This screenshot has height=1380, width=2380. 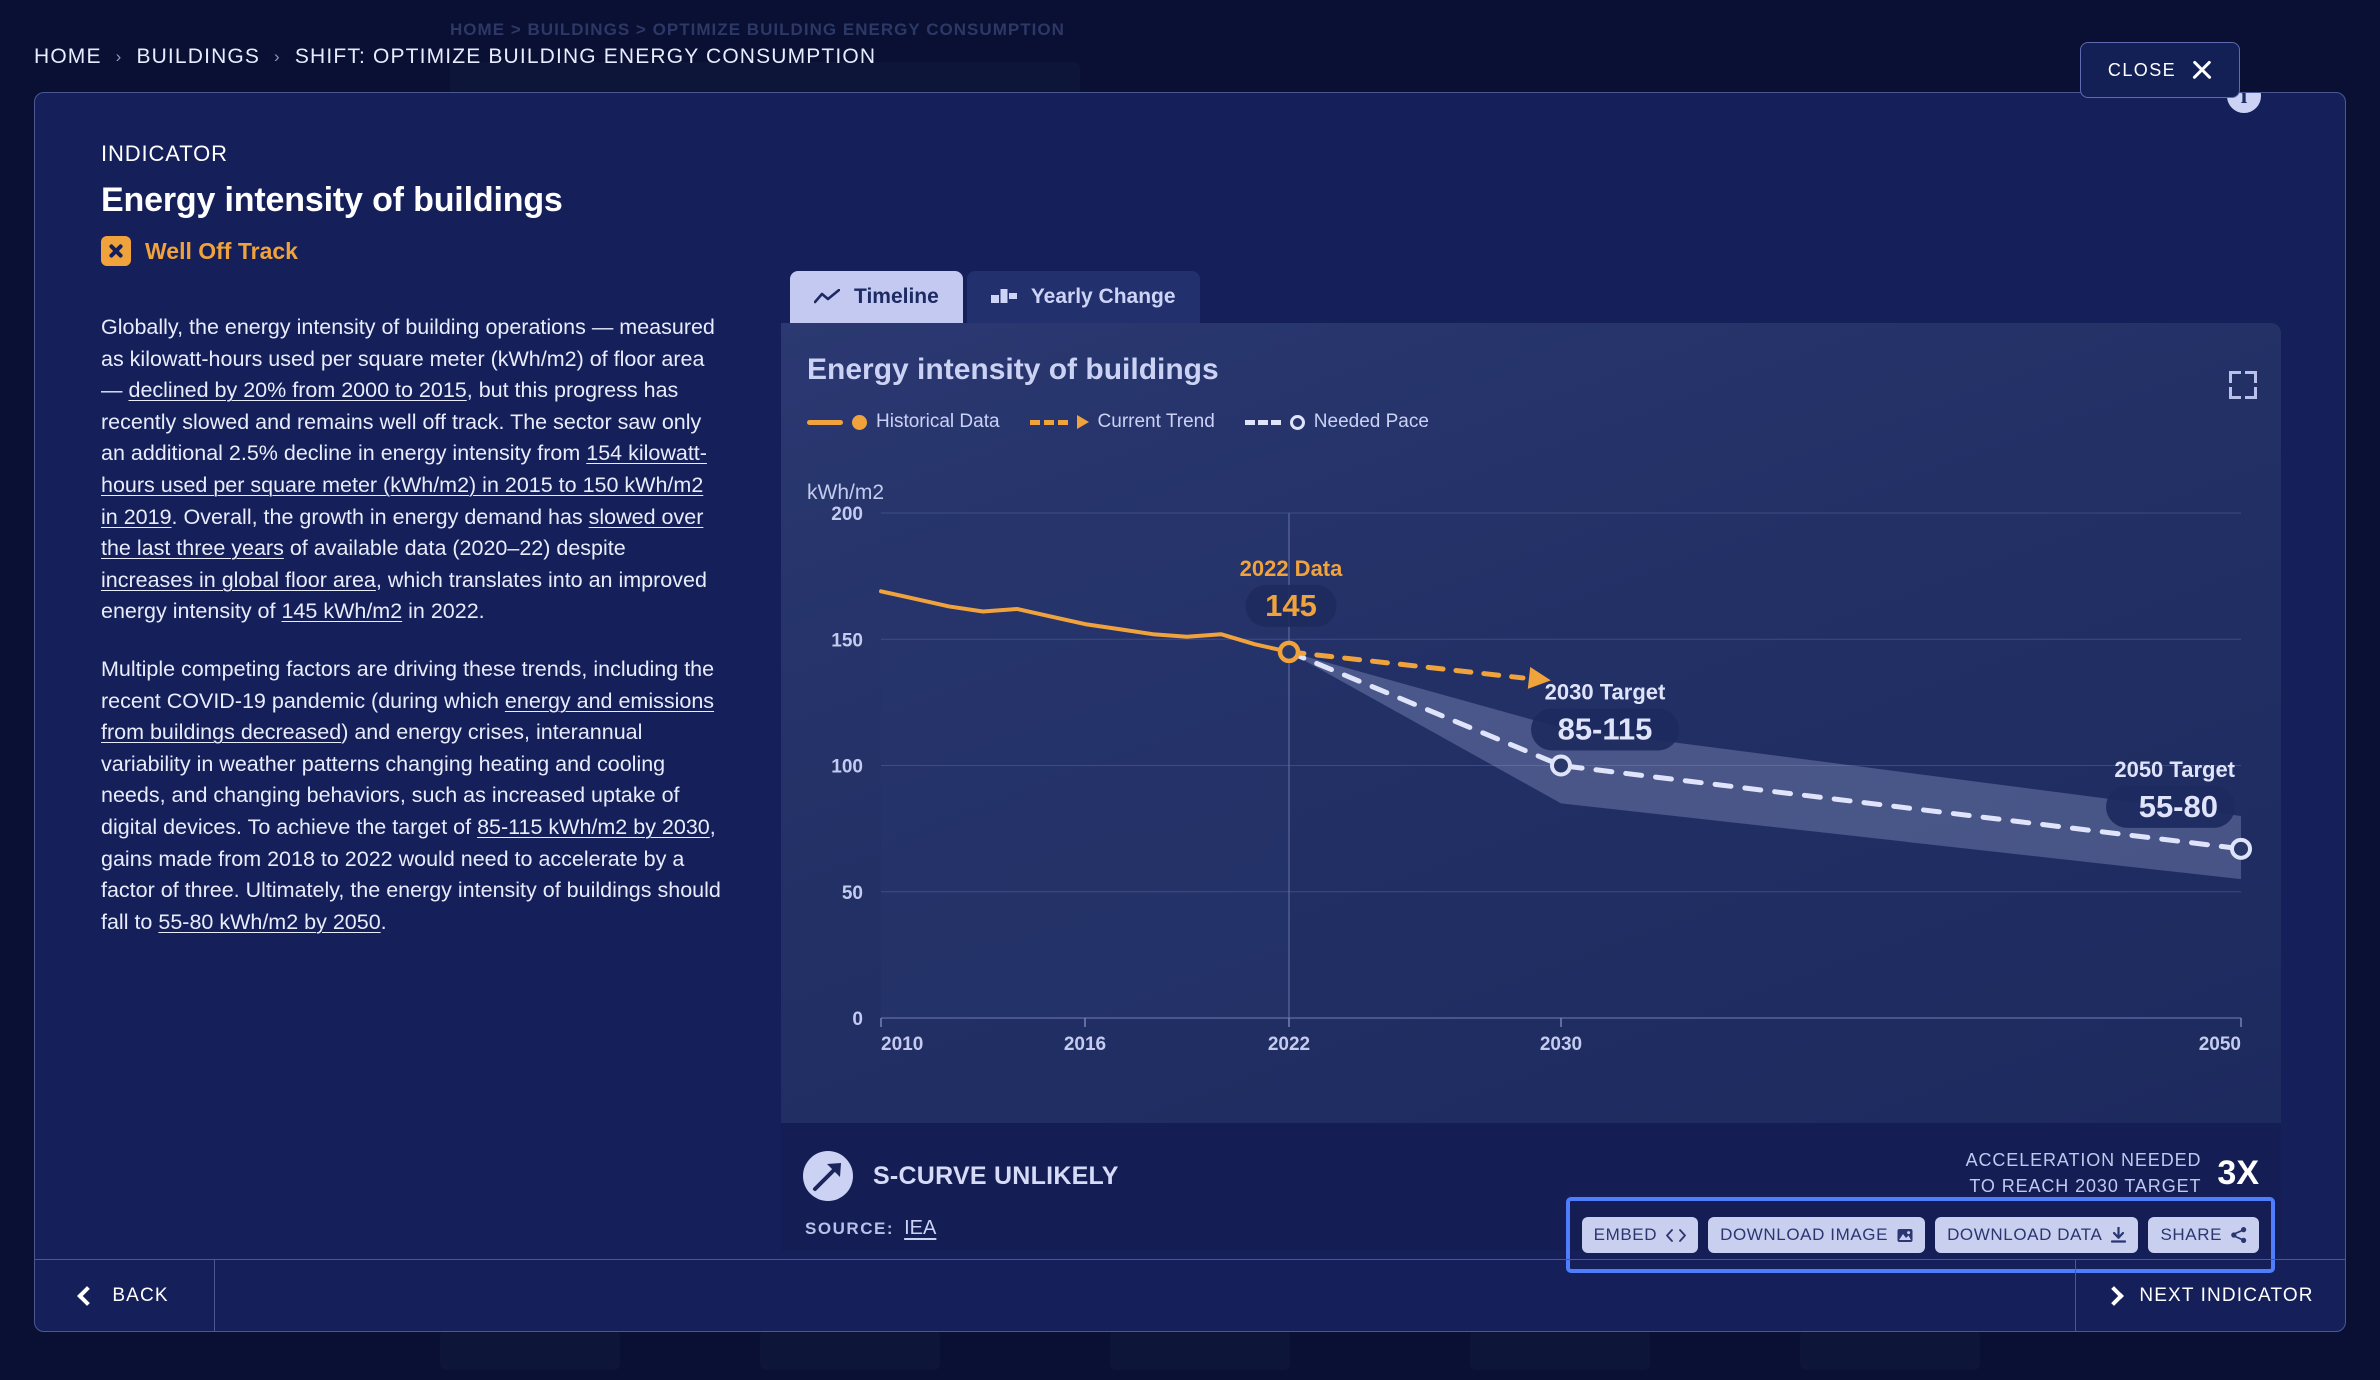 I want to click on chart-view-tabs: Timeline Yearly Change, so click(x=995, y=297).